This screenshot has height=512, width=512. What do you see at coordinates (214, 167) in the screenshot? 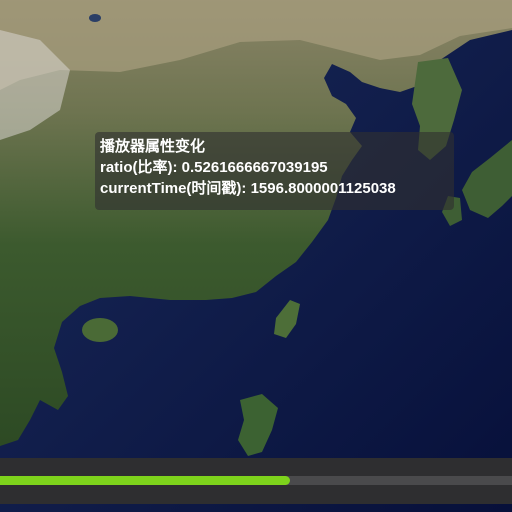
I see `ratio-readout: ratio(比率): 0.5261666667039195` at bounding box center [214, 167].